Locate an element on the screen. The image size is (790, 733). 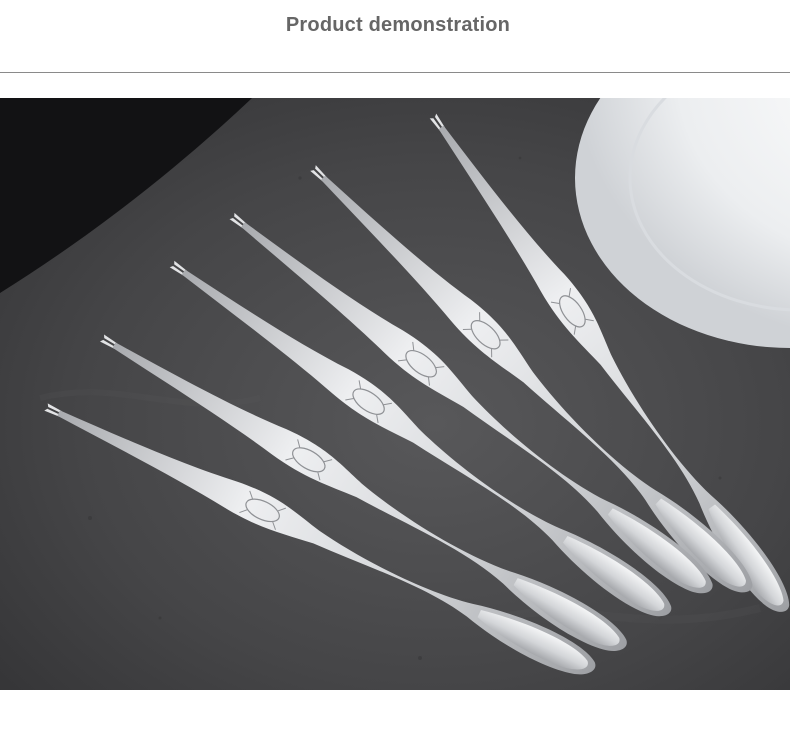
page-header: Product demonstration is located at coordinates (395, 36).